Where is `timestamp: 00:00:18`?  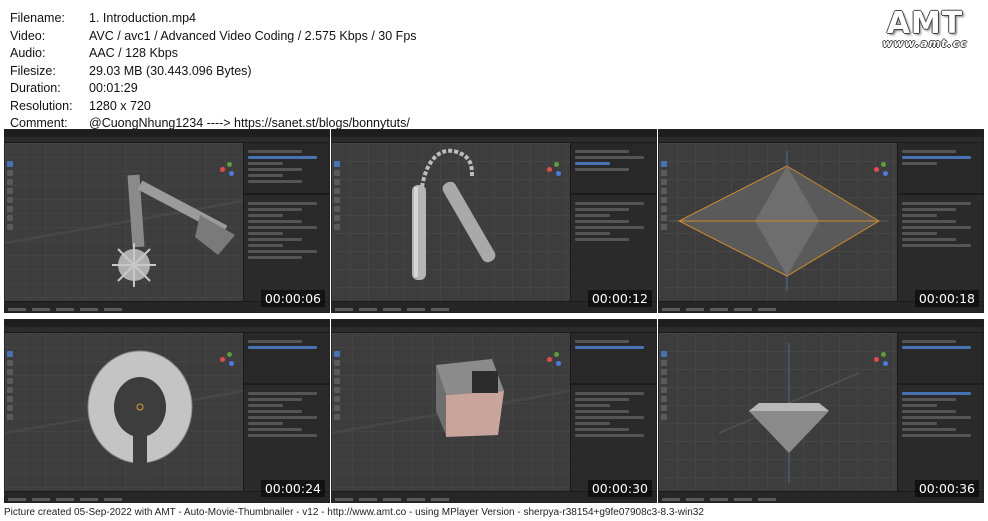
timestamp: 00:00:18 is located at coordinates (946, 298).